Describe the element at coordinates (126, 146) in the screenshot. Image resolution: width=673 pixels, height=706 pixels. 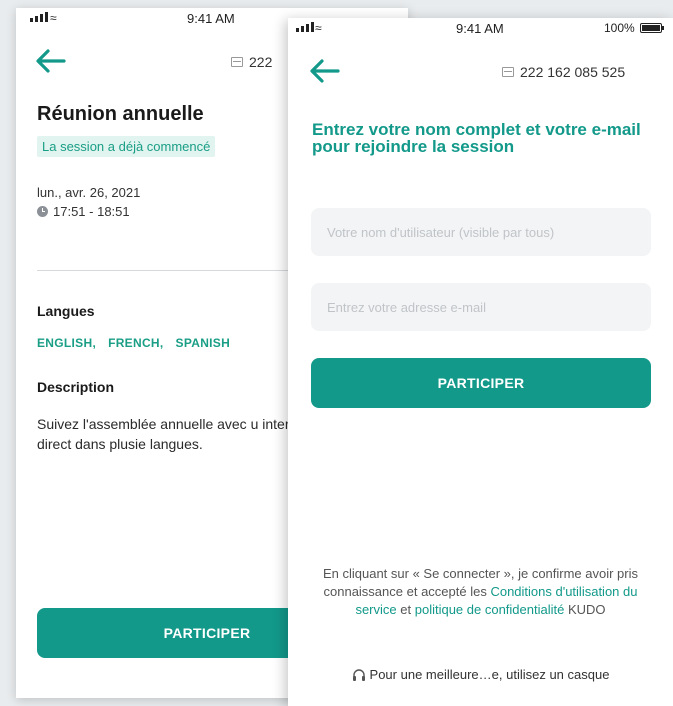
I see `status-badge: La session a déjà commencé` at that location.